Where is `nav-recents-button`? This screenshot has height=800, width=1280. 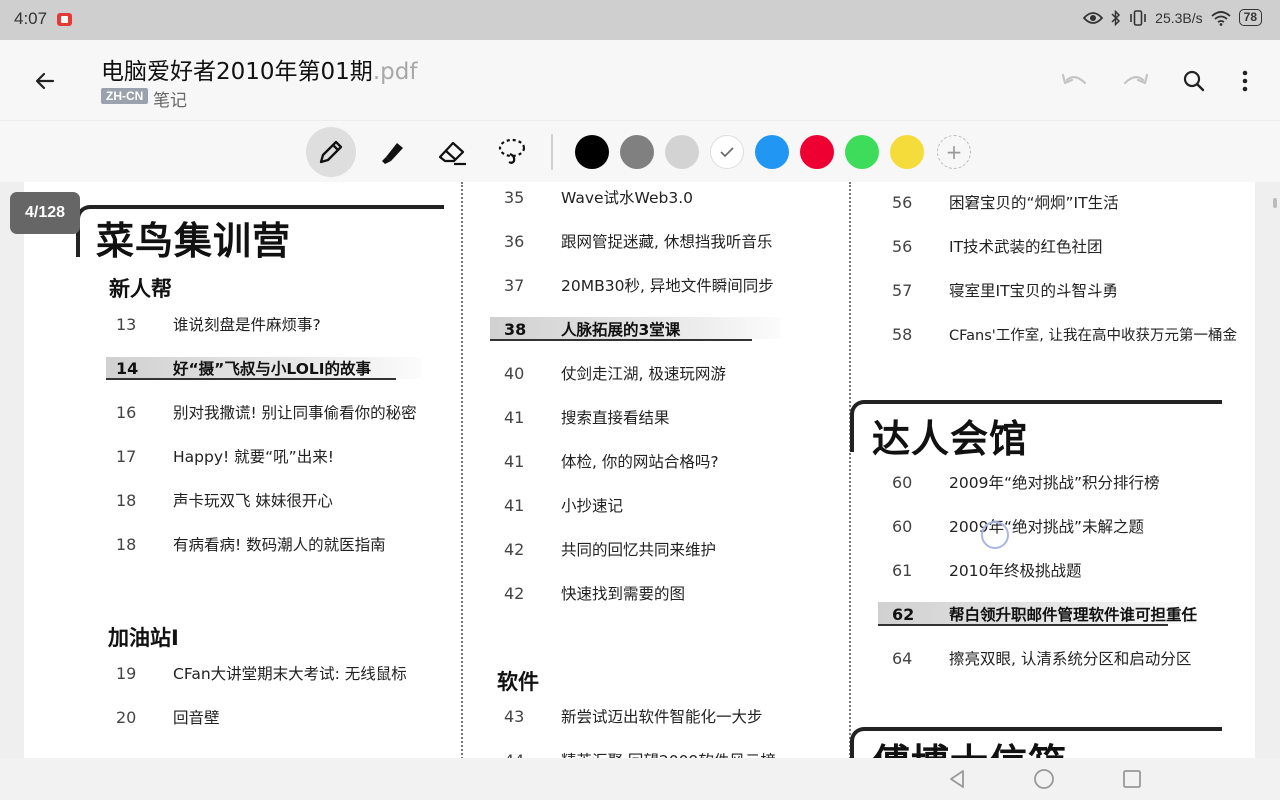 nav-recents-button is located at coordinates (1132, 779).